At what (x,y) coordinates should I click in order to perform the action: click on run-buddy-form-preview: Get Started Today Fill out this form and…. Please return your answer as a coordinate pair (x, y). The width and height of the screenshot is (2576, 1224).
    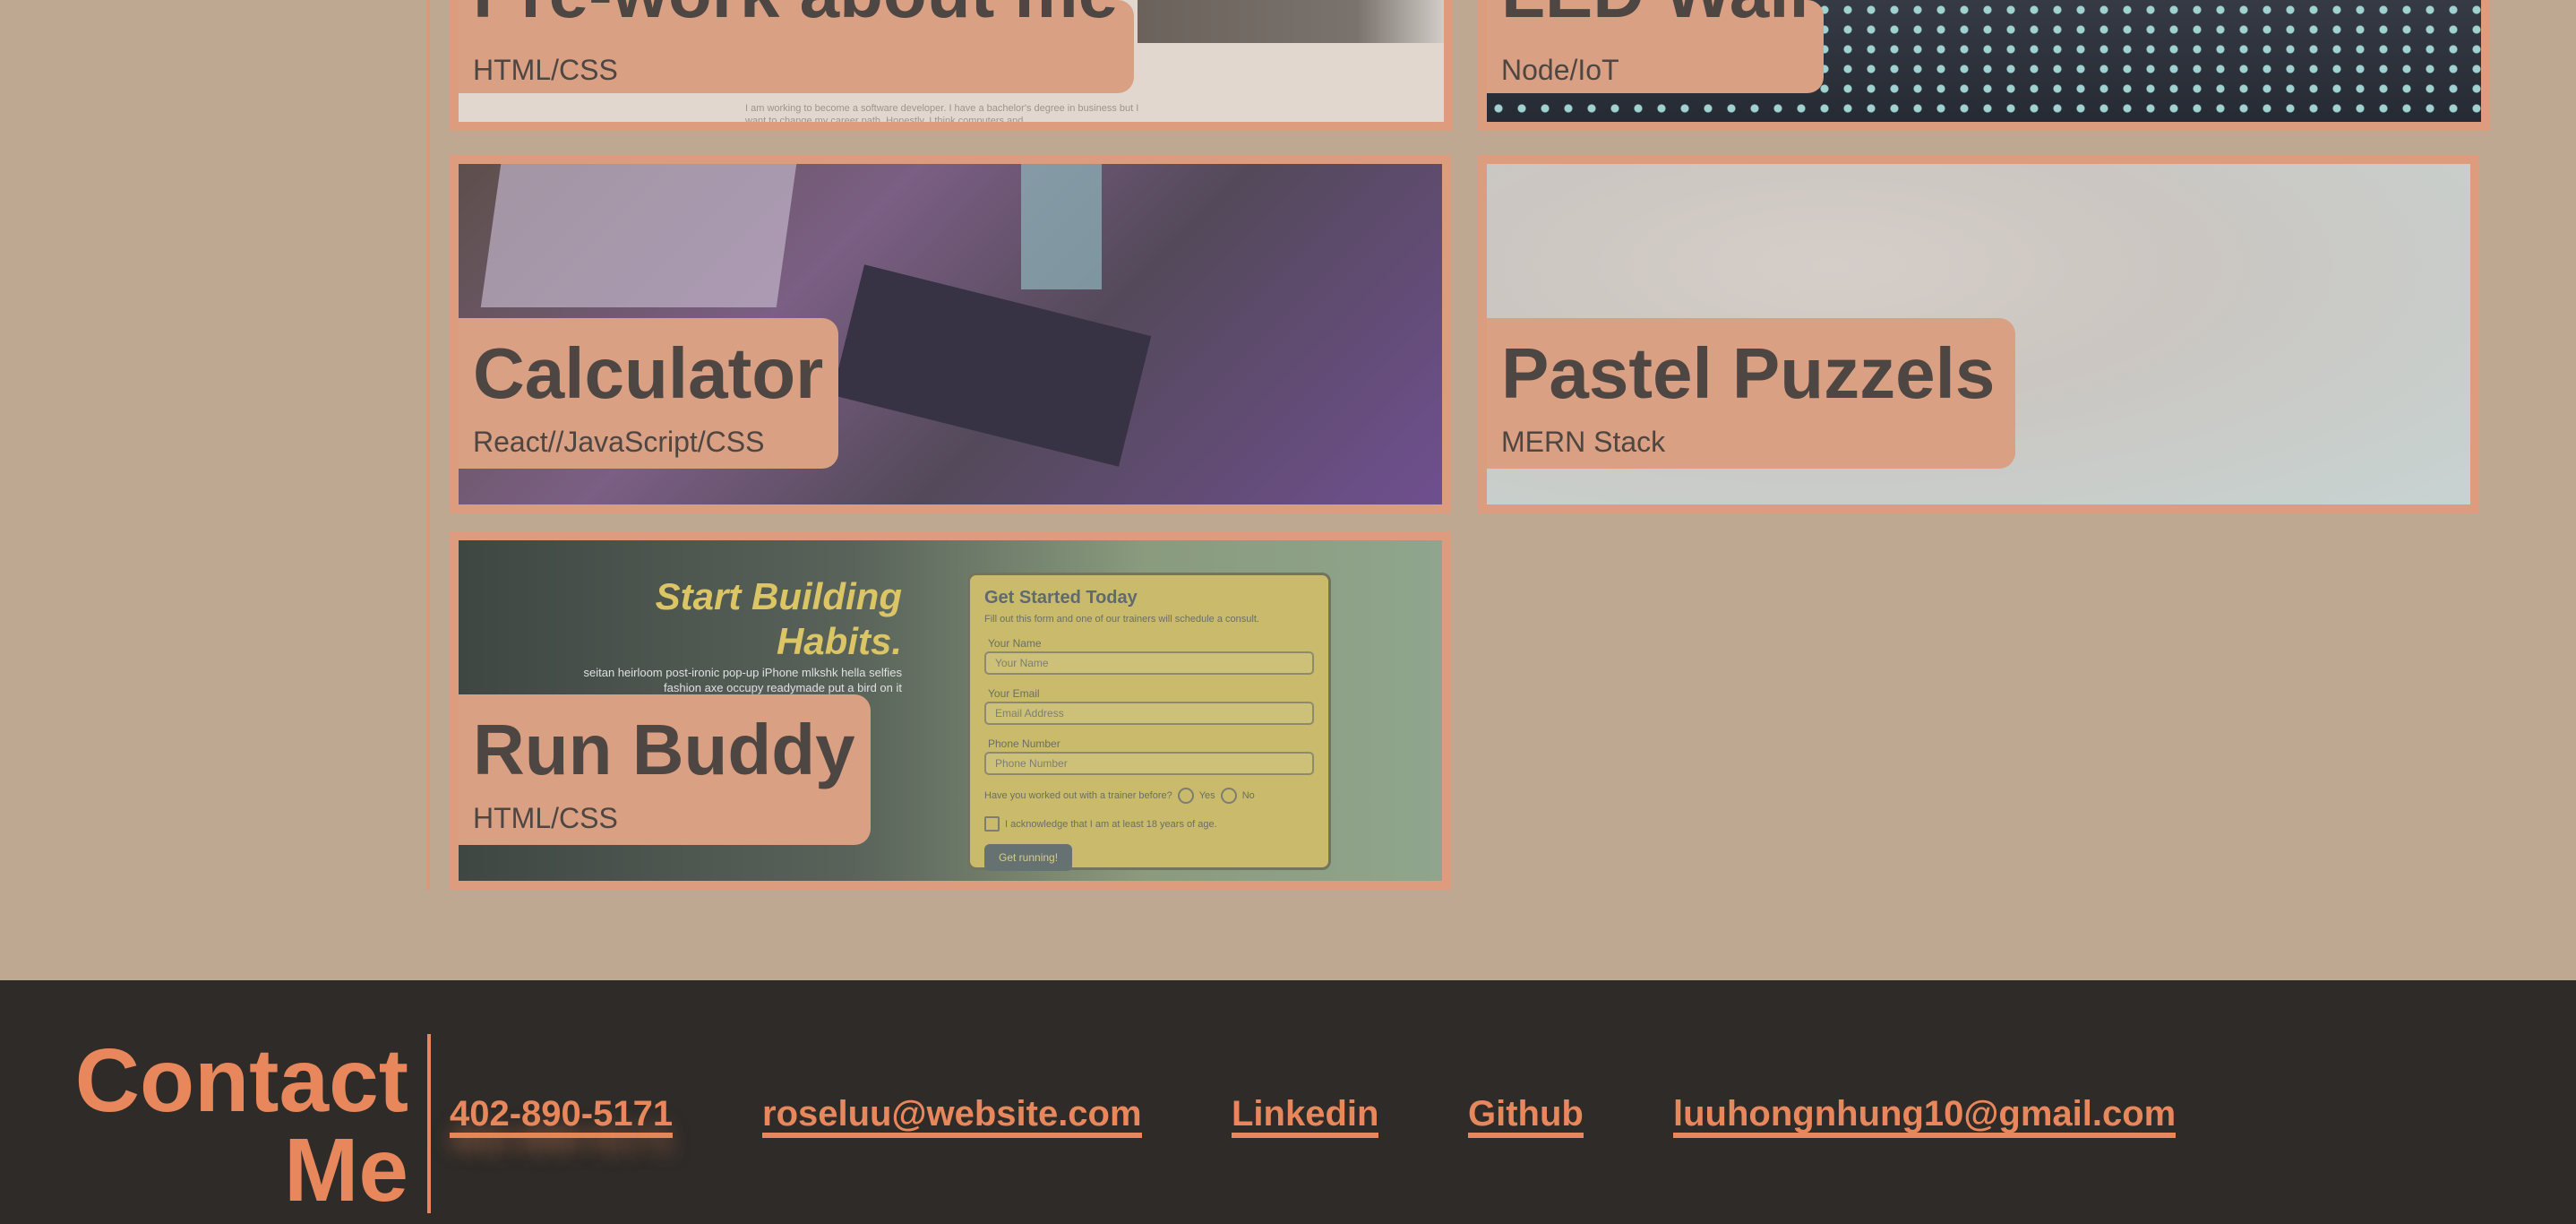
    Looking at the image, I should click on (1149, 722).